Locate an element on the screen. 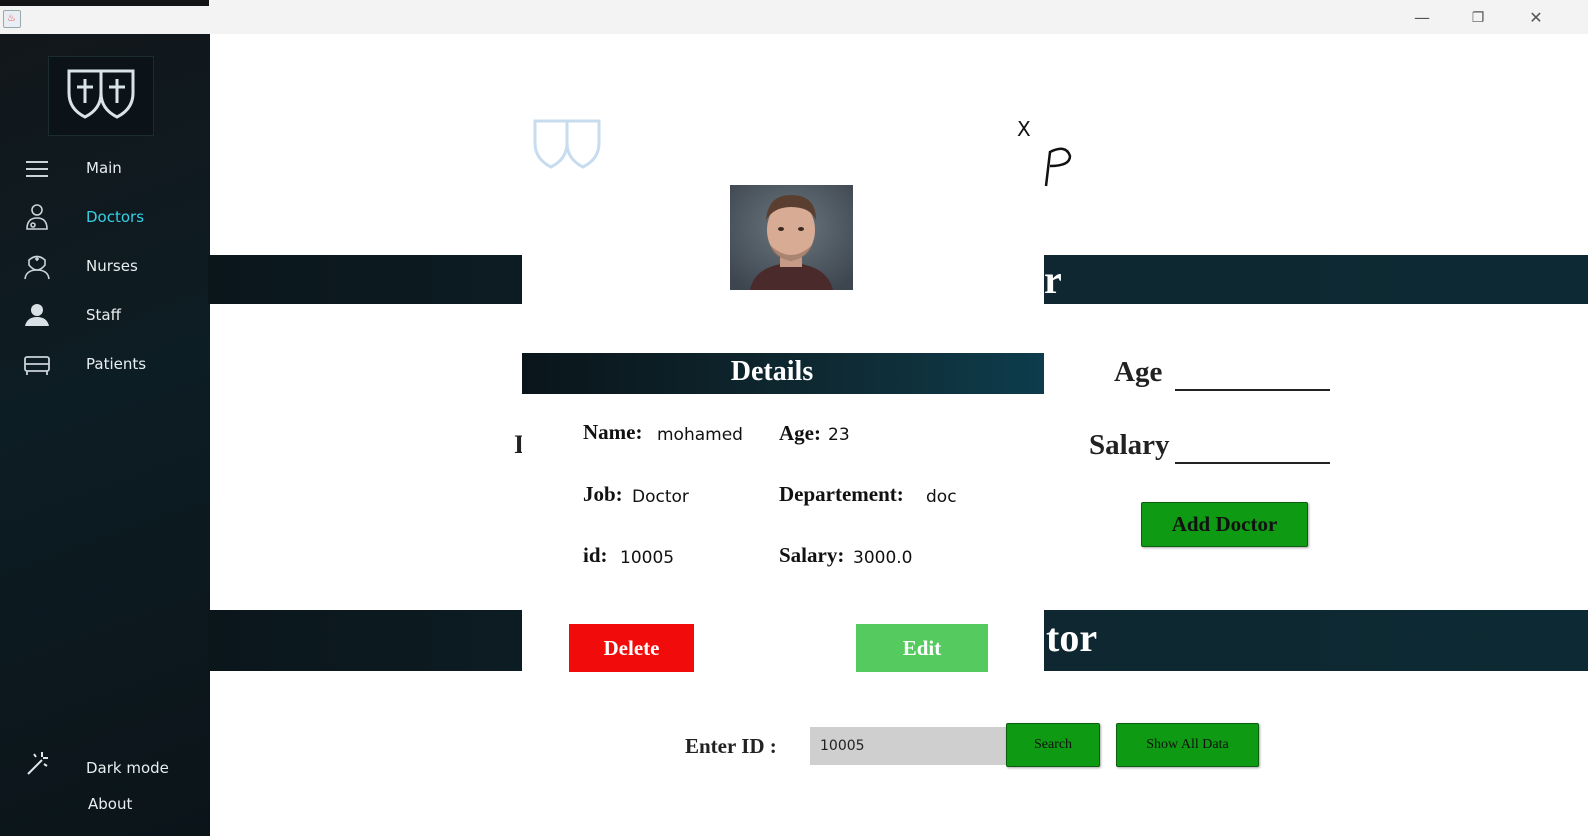 The image size is (1588, 836). age-input is located at coordinates (1252, 390).